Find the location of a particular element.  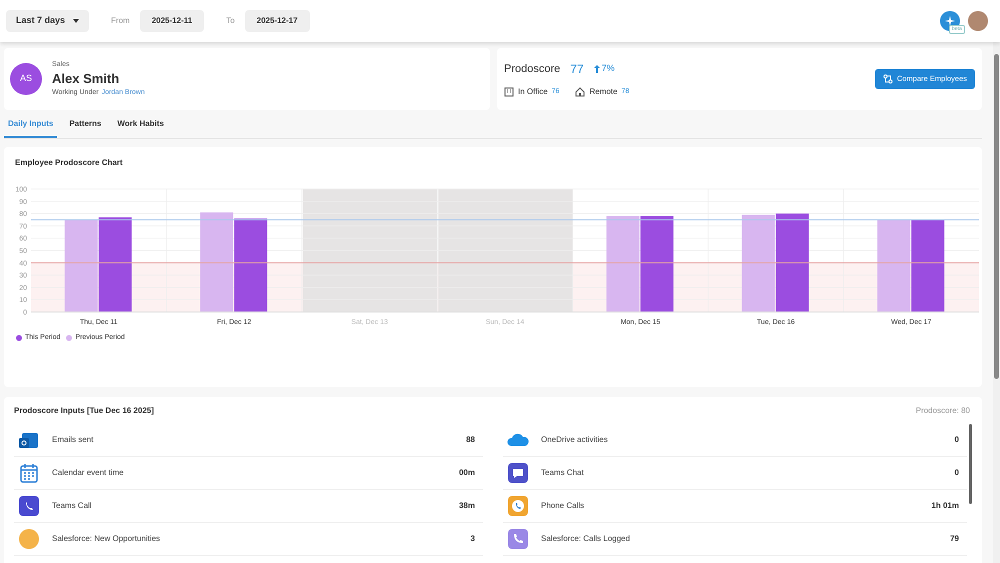

calendar-icon is located at coordinates (29, 473).